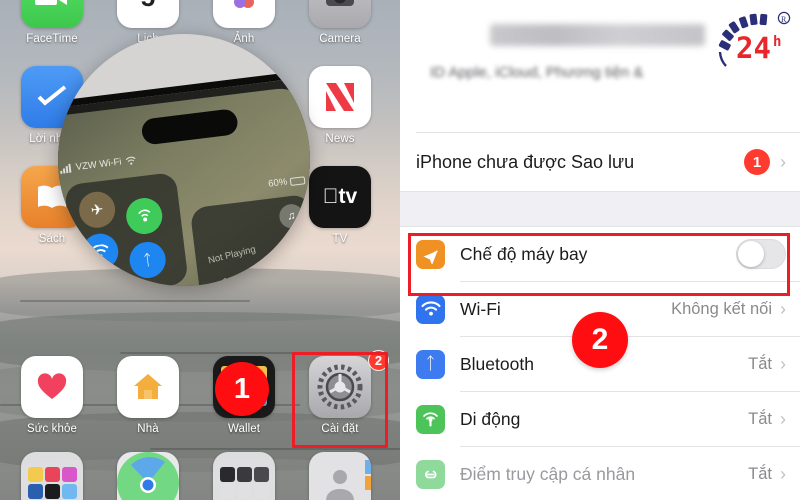 This screenshot has height=500, width=800. I want to click on app-label: Sức khỏe, so click(52, 429).